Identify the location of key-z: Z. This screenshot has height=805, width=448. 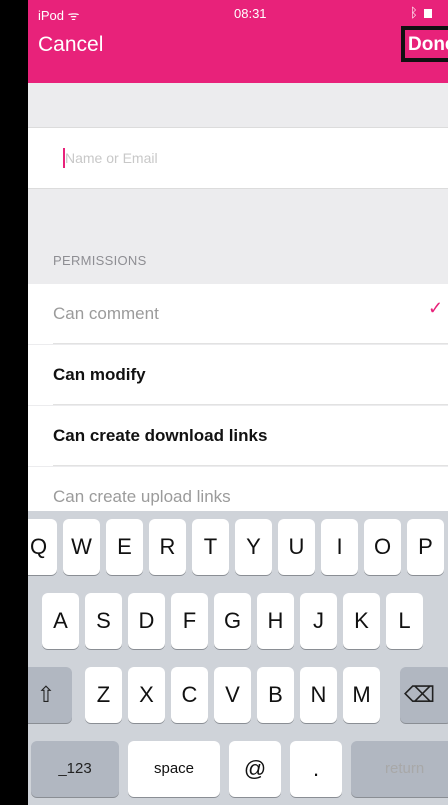
(103, 695).